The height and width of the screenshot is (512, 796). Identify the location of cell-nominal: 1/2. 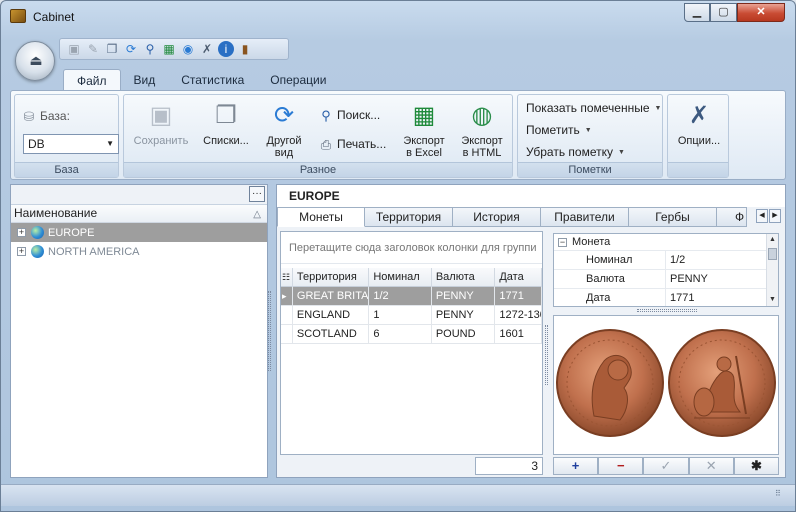
(400, 296).